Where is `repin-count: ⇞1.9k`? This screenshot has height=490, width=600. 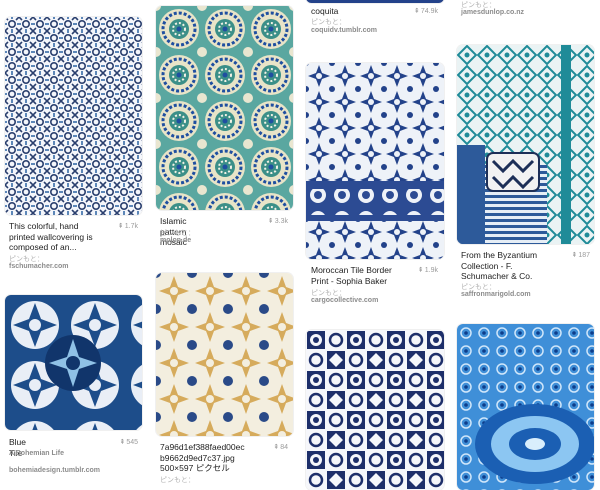 repin-count: ⇞1.9k is located at coordinates (423, 270).